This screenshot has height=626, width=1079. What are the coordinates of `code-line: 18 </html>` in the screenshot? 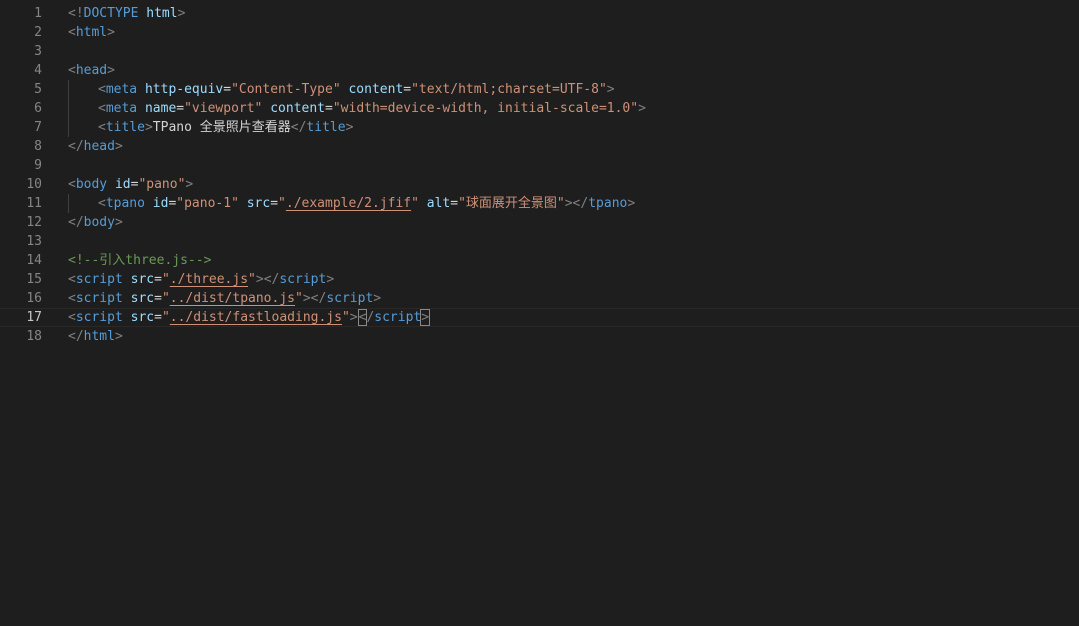 It's located at (539, 336).